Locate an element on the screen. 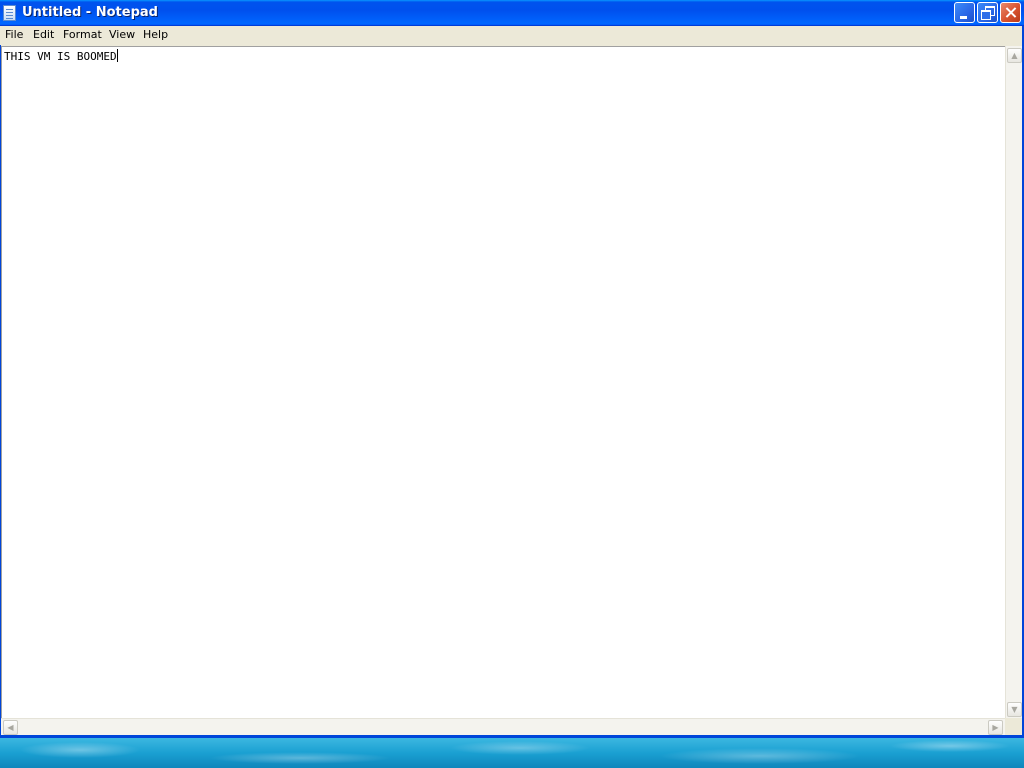  vertical-scrollbar: ▲ ▼ is located at coordinates (1013, 382).